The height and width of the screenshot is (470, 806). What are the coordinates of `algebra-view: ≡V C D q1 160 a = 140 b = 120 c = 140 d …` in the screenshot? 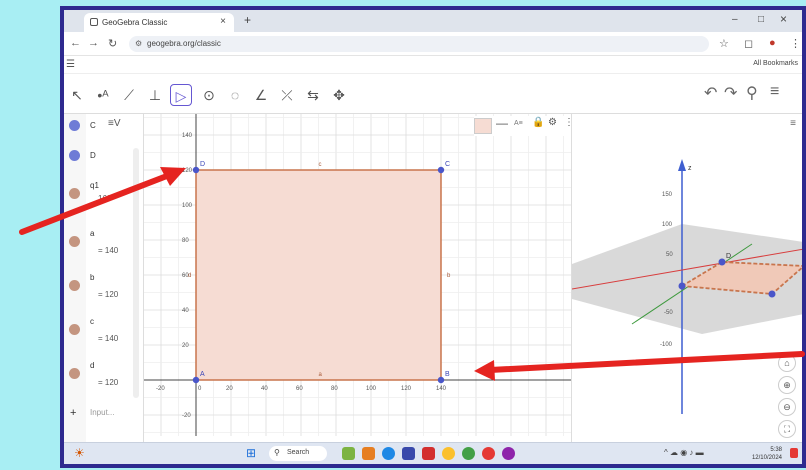 It's located at (104, 278).